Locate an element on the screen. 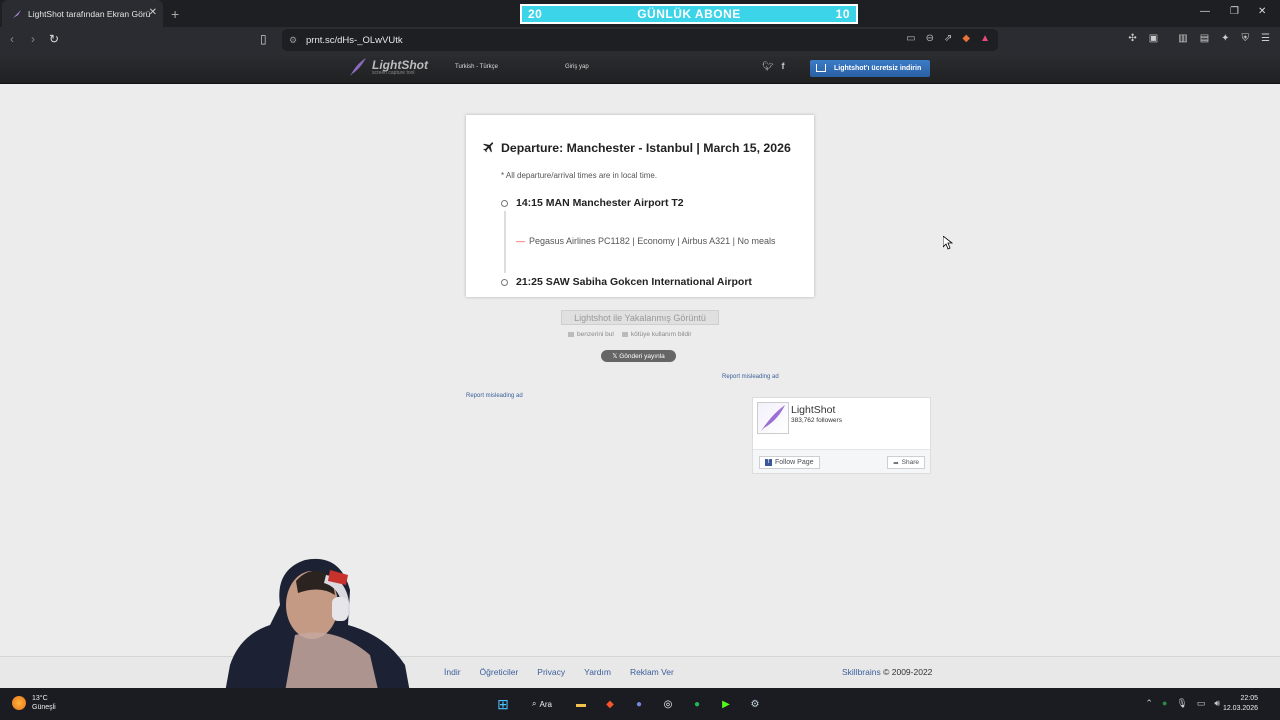  url-text: prnt.sc/dHs-_OLwVUtk is located at coordinates (354, 40).